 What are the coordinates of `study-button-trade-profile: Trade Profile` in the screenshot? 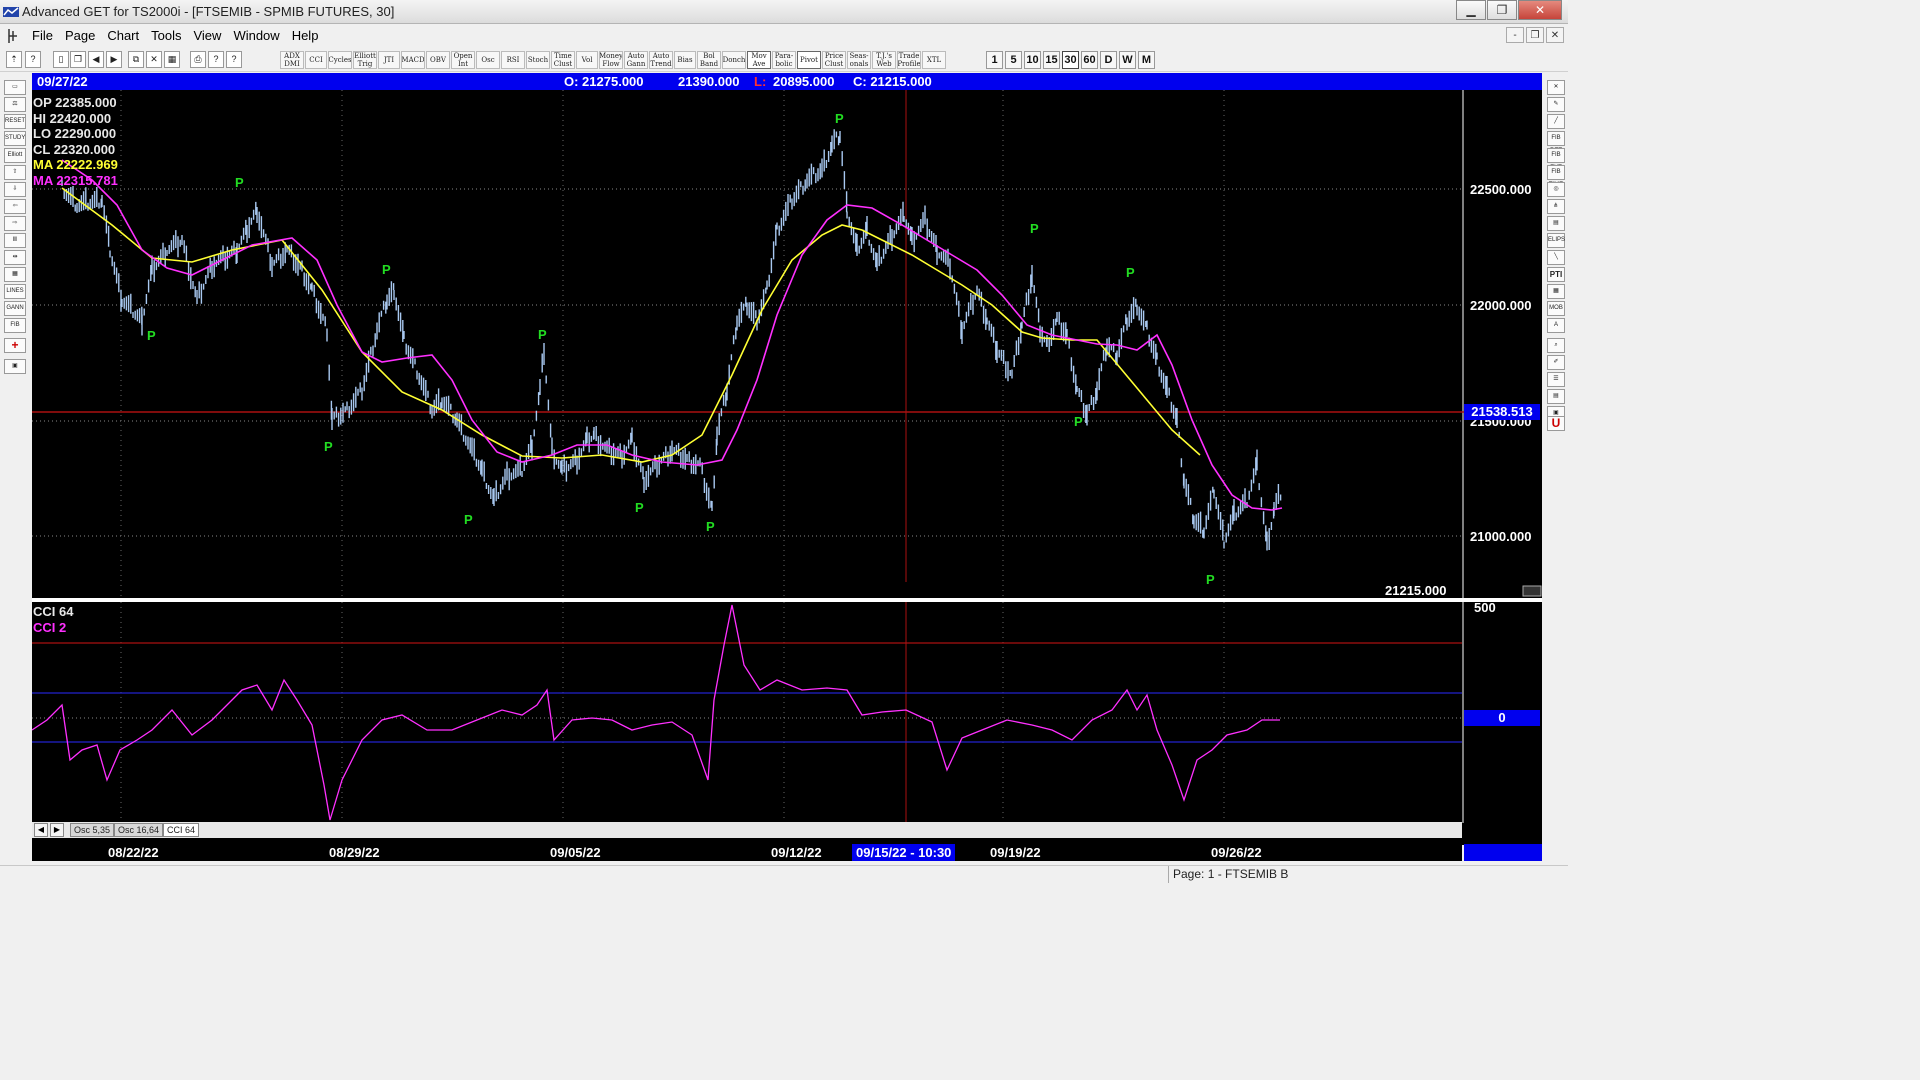 It's located at (909, 60).